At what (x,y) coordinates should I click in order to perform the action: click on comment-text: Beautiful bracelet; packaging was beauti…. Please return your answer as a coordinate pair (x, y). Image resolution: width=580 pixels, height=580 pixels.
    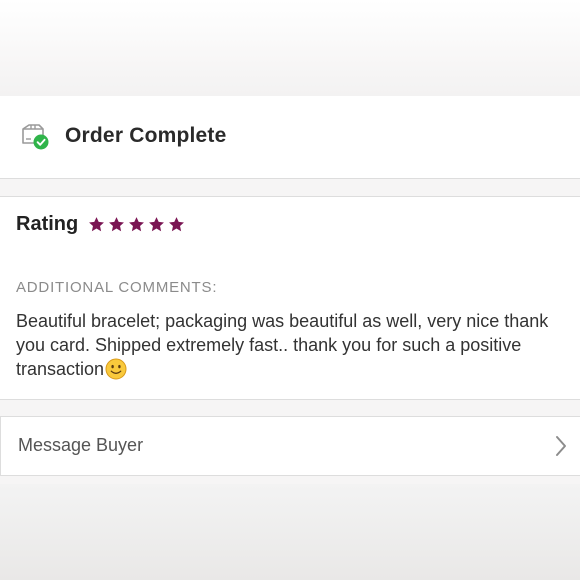
    Looking at the image, I should click on (282, 345).